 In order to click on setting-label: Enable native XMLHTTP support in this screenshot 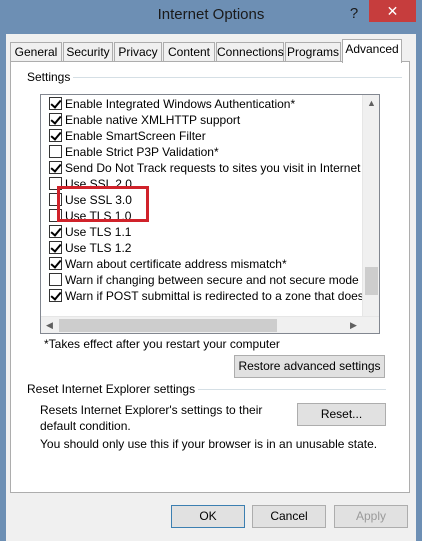, I will do `click(153, 120)`.